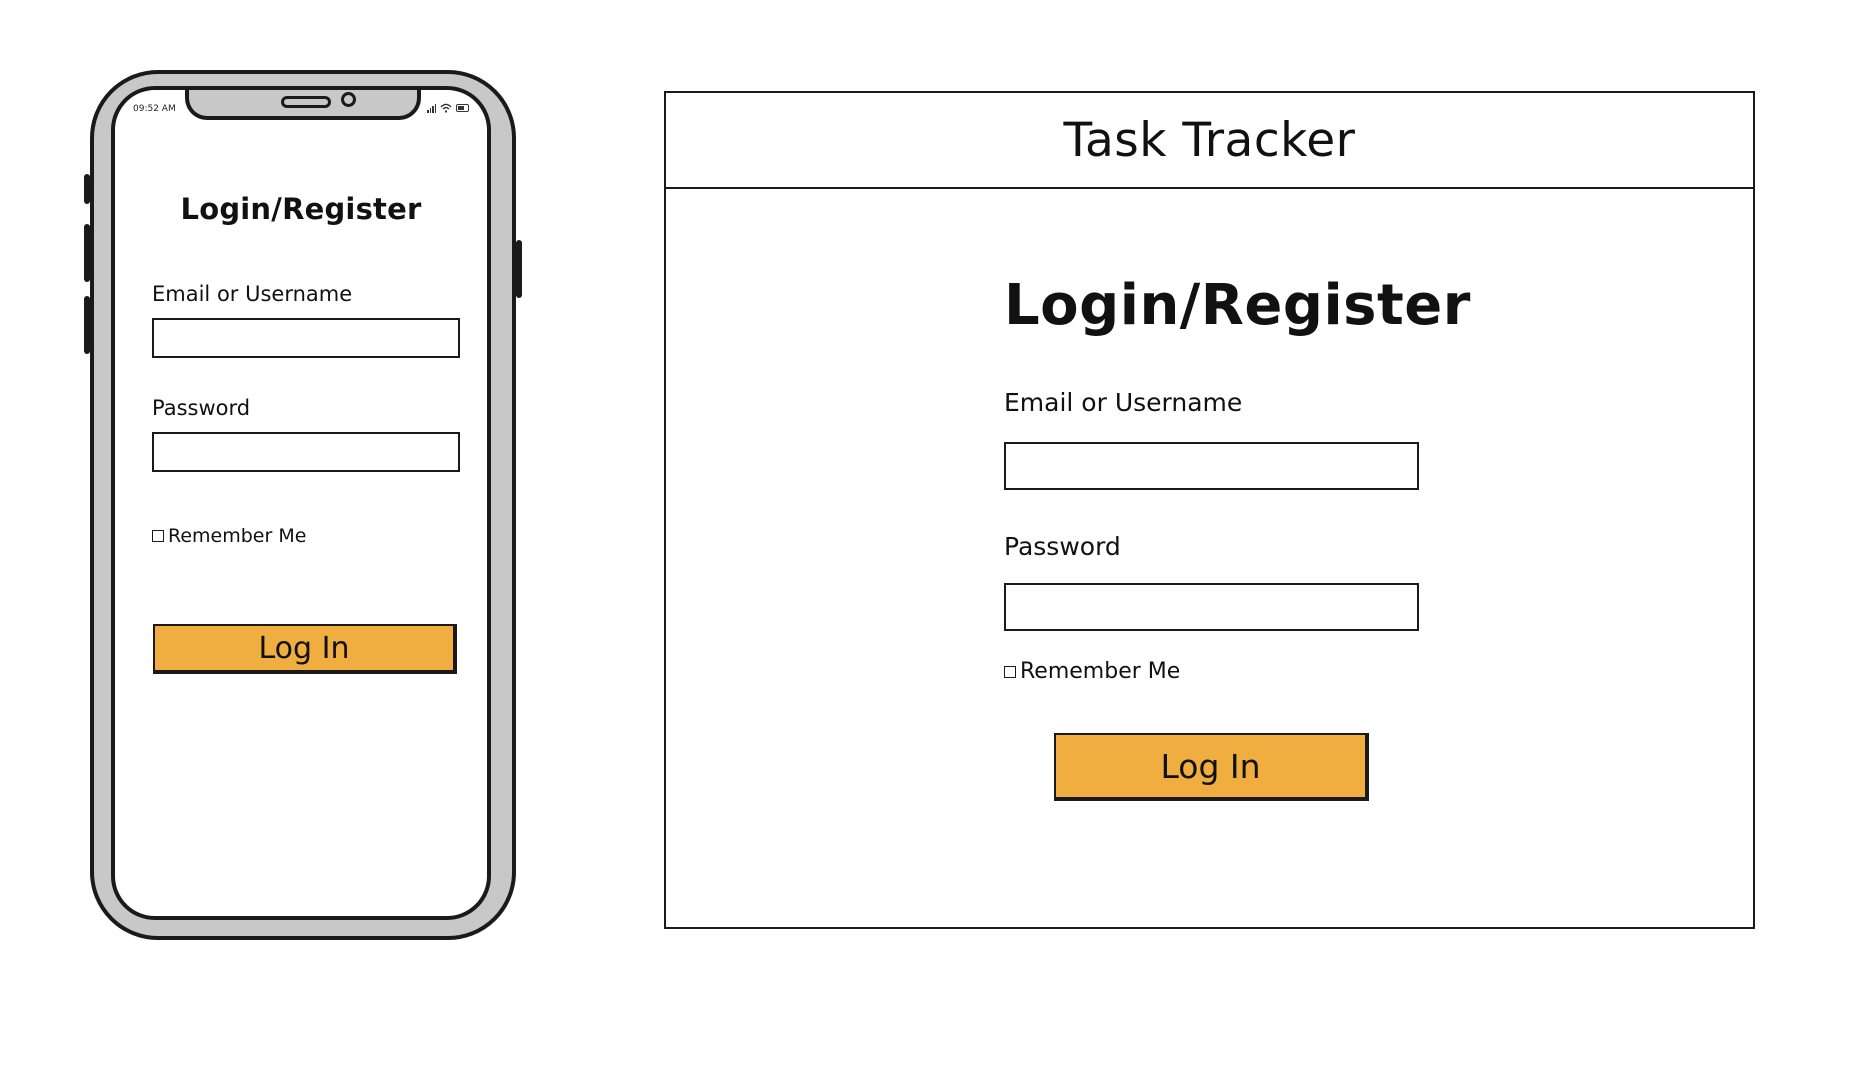 The image size is (1860, 1090). What do you see at coordinates (348, 99) in the screenshot?
I see `camera-icon` at bounding box center [348, 99].